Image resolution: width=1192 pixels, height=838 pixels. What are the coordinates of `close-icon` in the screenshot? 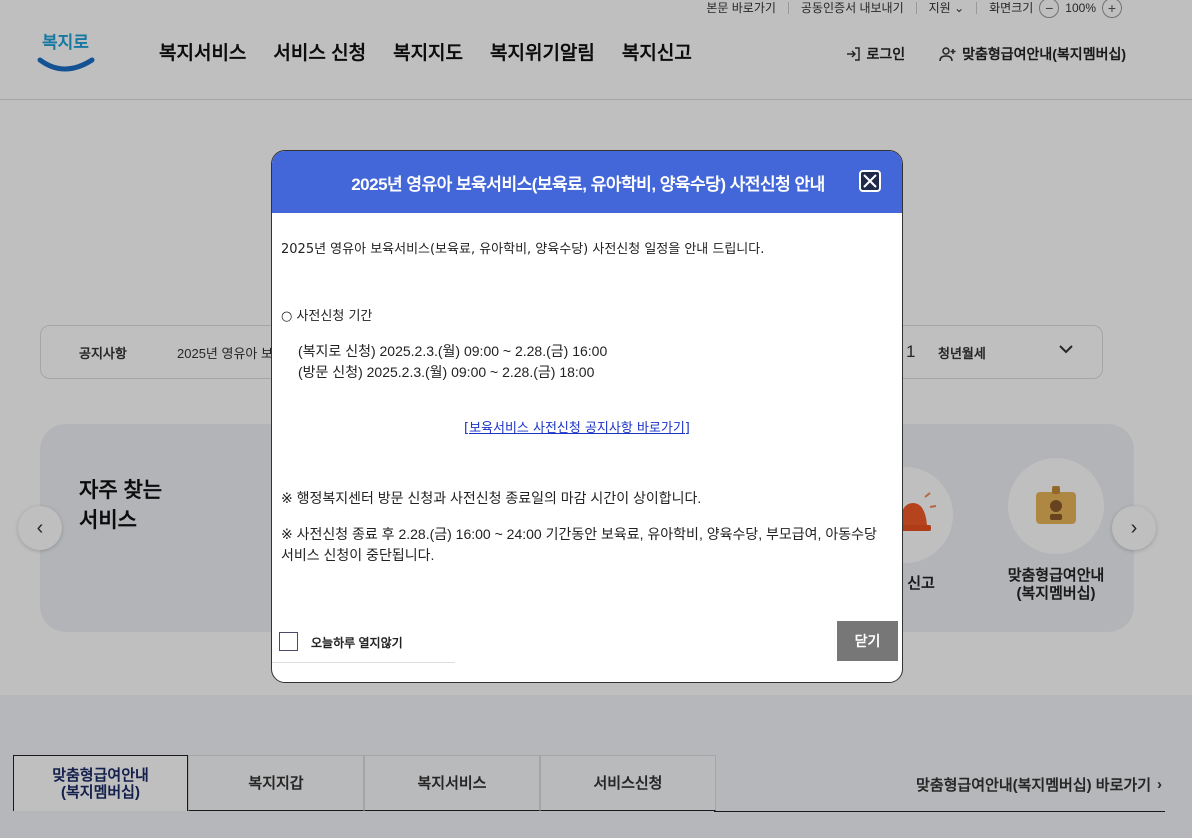 It's located at (870, 181).